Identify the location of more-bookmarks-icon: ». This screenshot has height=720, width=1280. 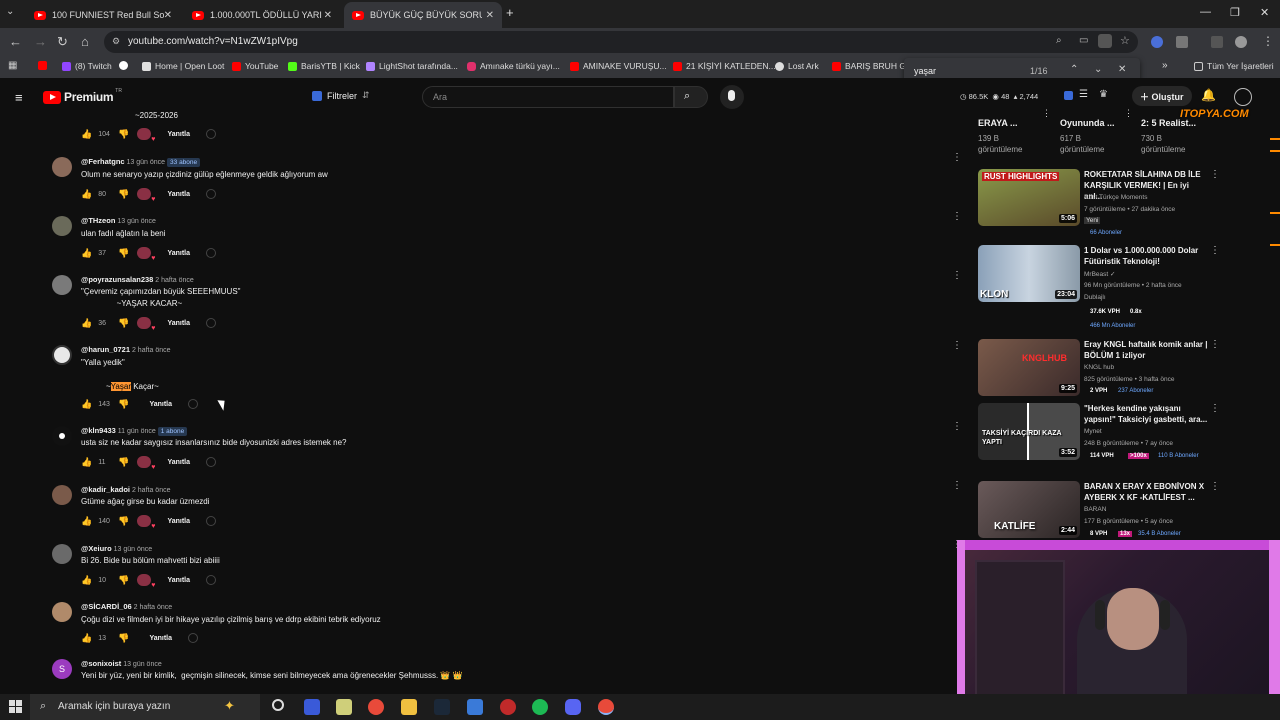
(1165, 65).